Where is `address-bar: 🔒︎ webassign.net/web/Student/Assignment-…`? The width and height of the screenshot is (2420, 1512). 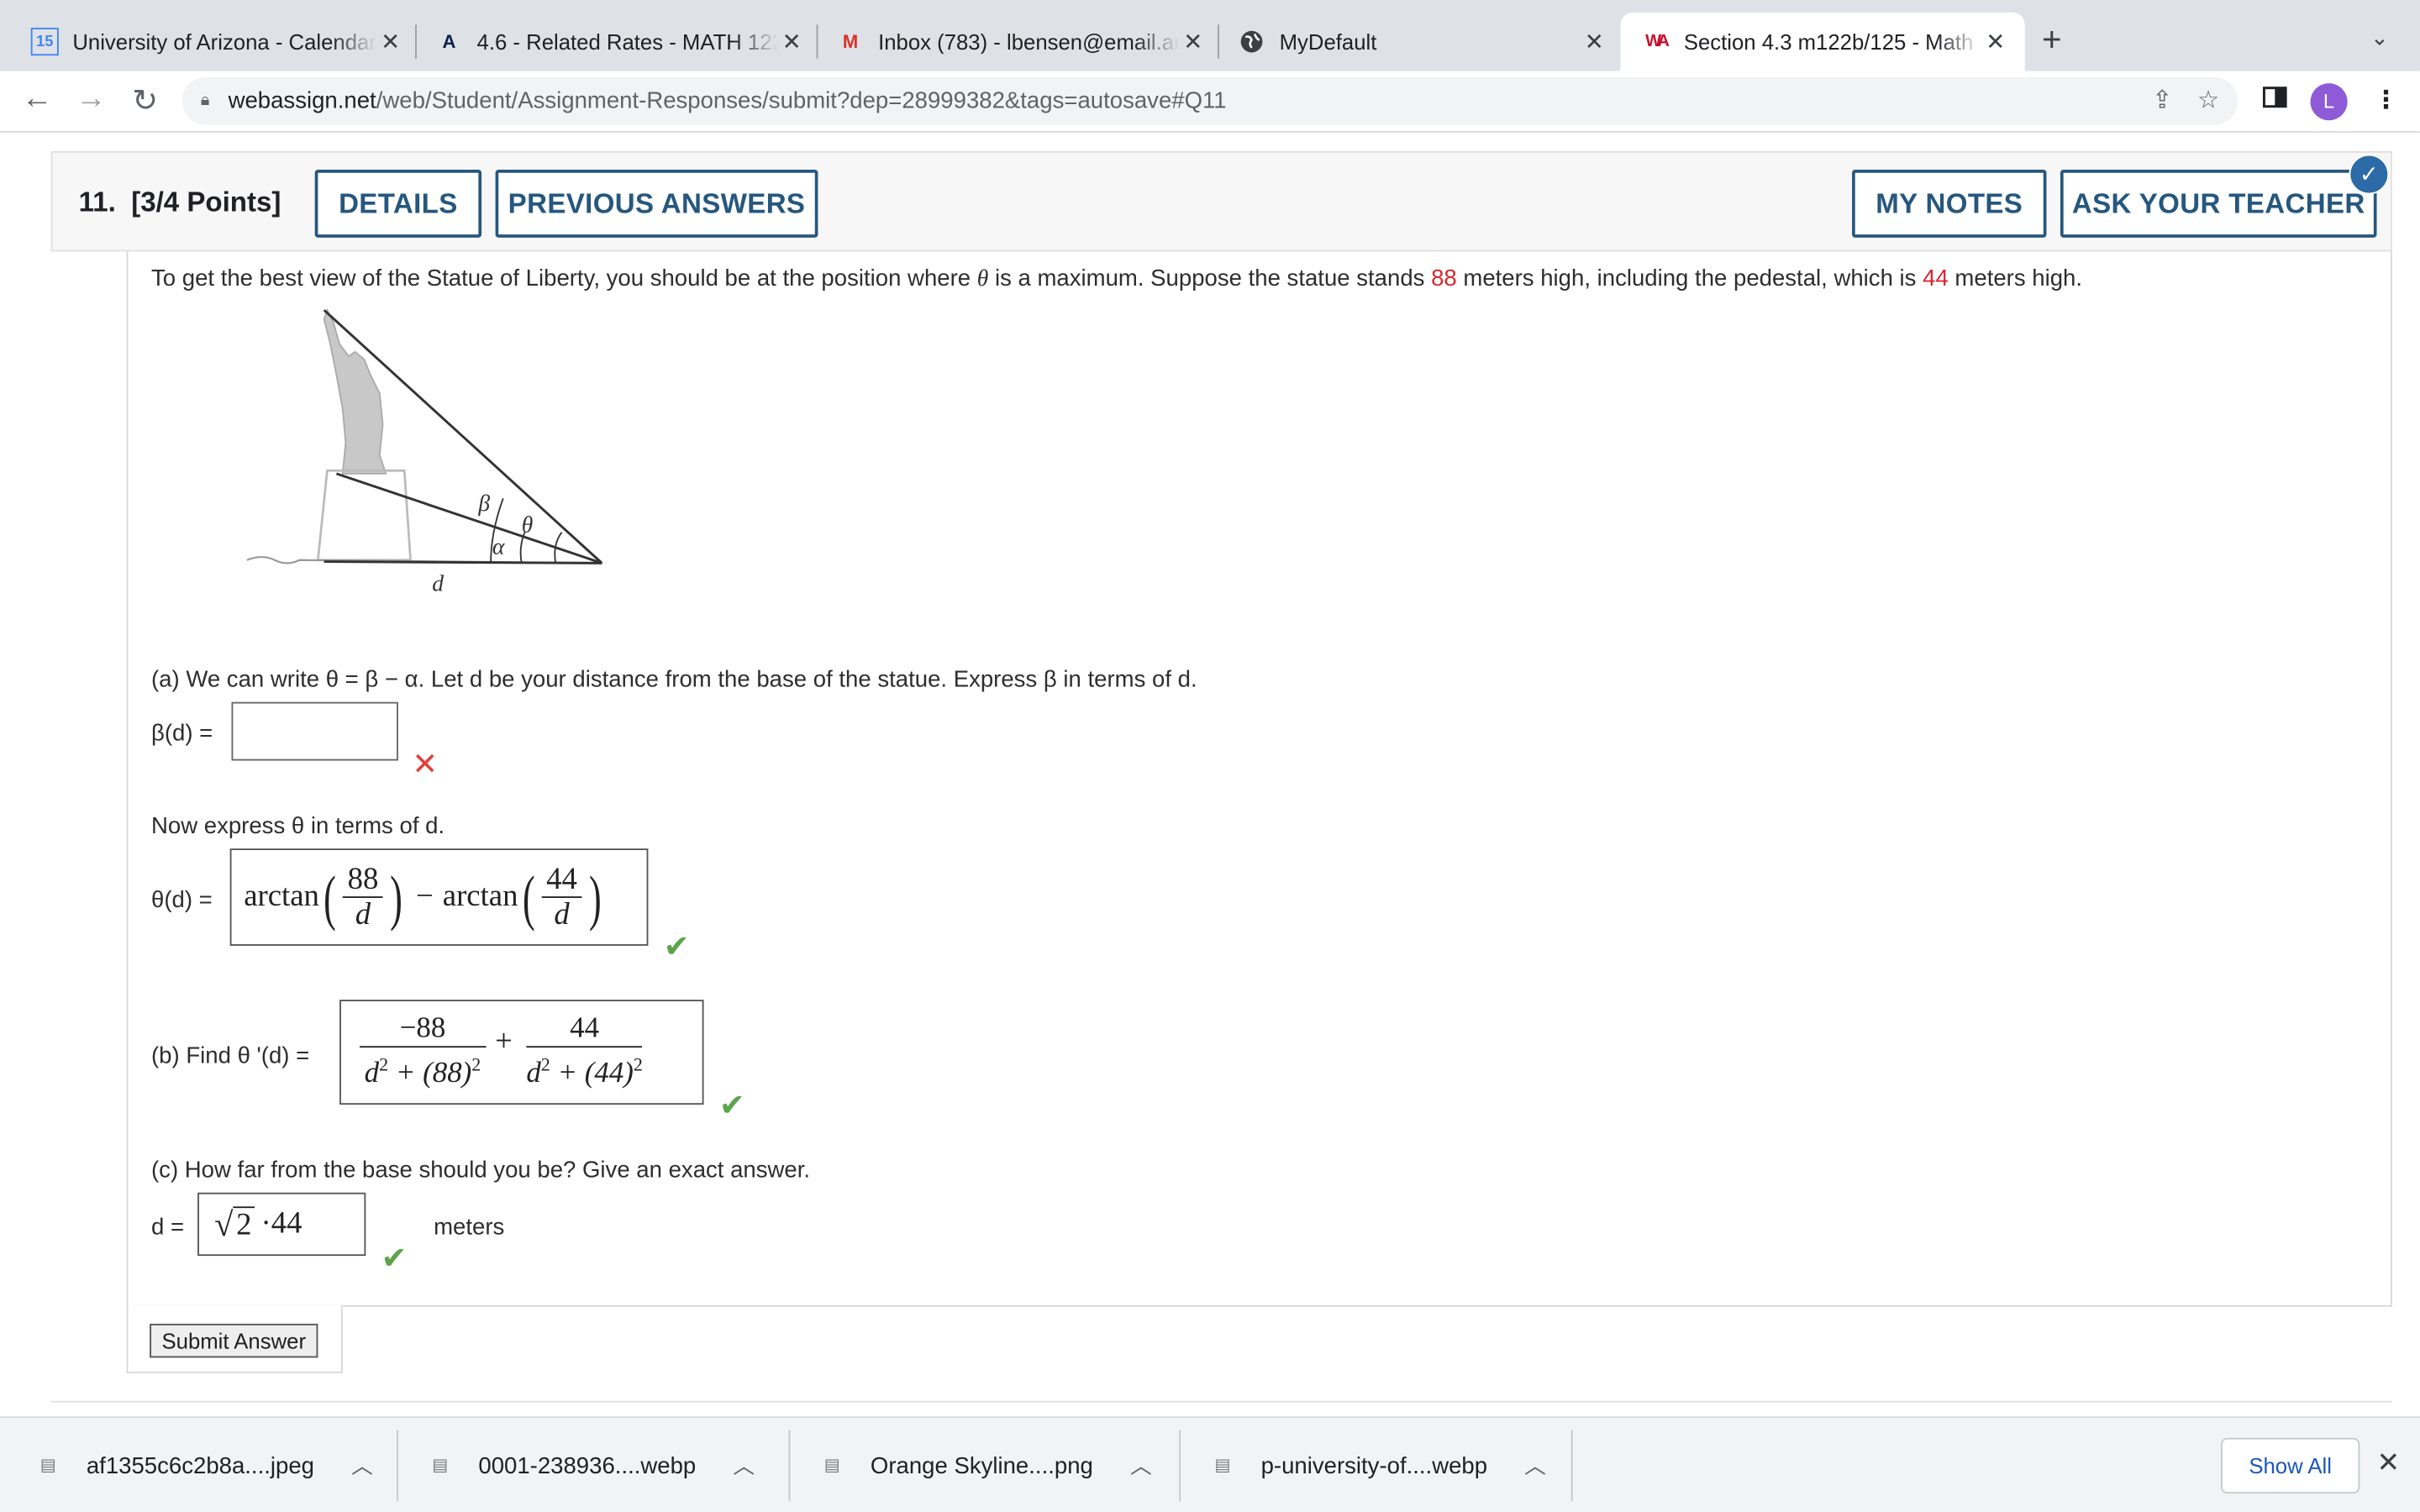
address-bar: 🔒︎ webassign.net/web/Student/Assignment-… is located at coordinates (1210, 100).